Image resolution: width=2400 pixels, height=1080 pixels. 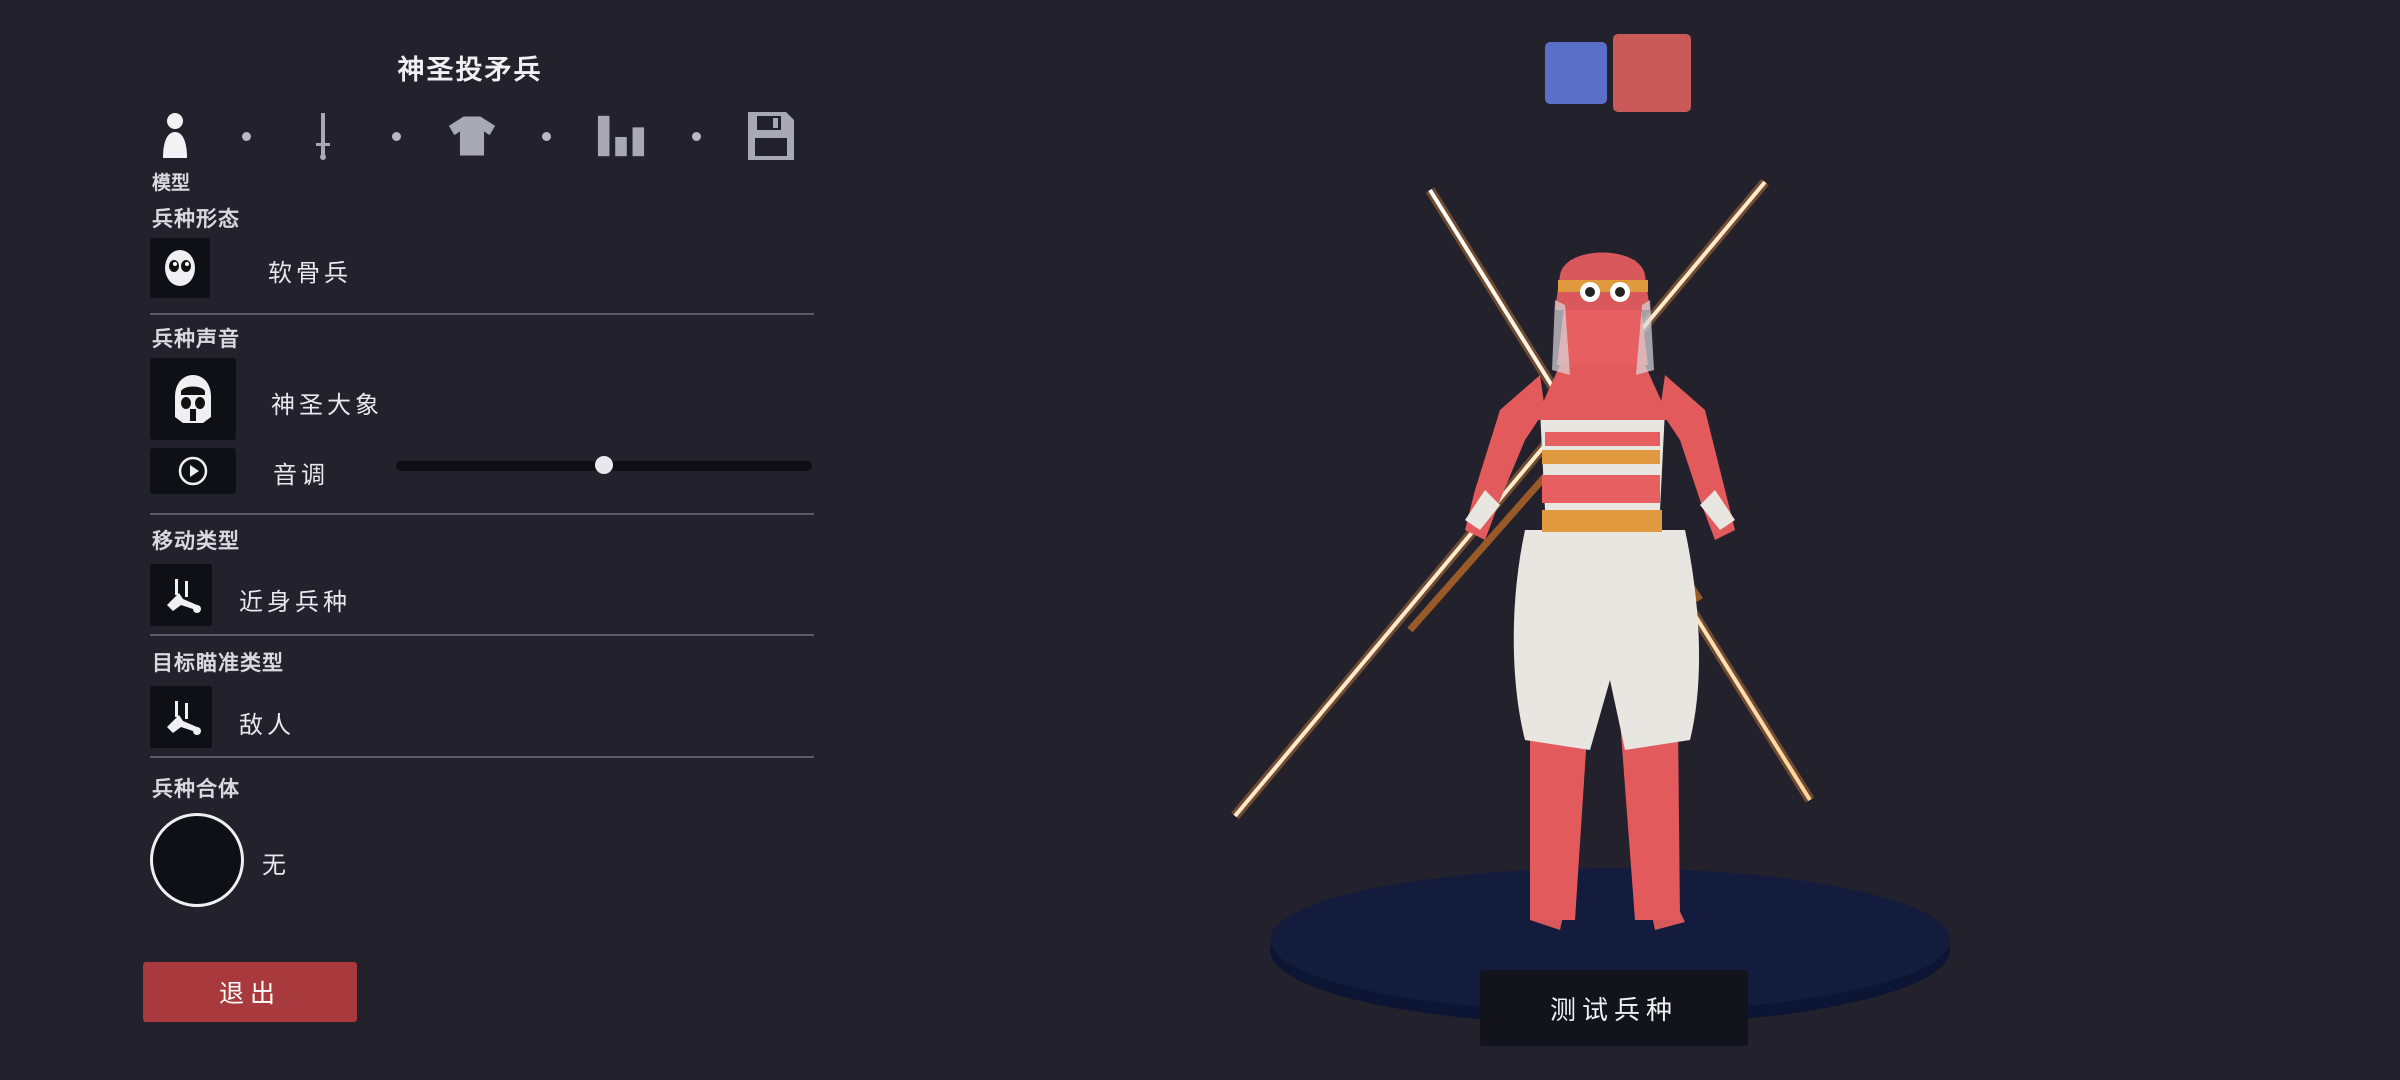 I want to click on section-label-voice: 兵种声音, so click(x=196, y=339).